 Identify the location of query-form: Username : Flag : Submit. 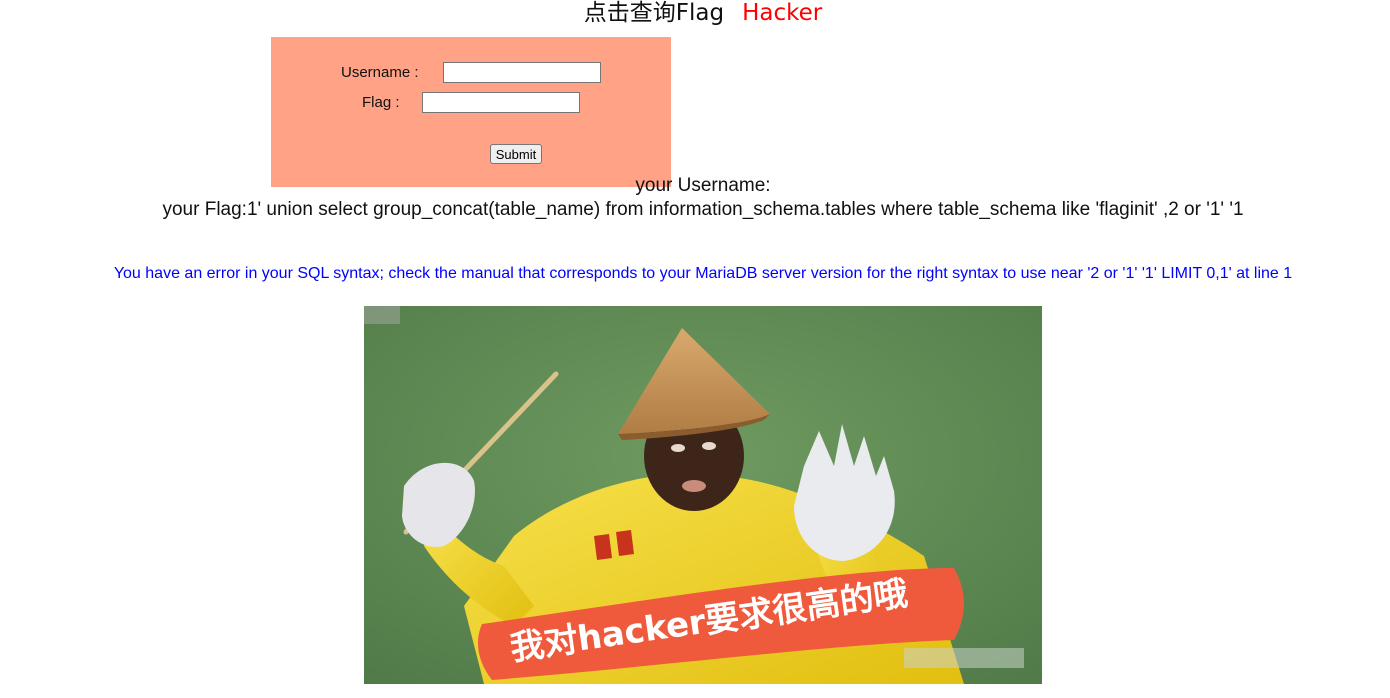
(471, 112).